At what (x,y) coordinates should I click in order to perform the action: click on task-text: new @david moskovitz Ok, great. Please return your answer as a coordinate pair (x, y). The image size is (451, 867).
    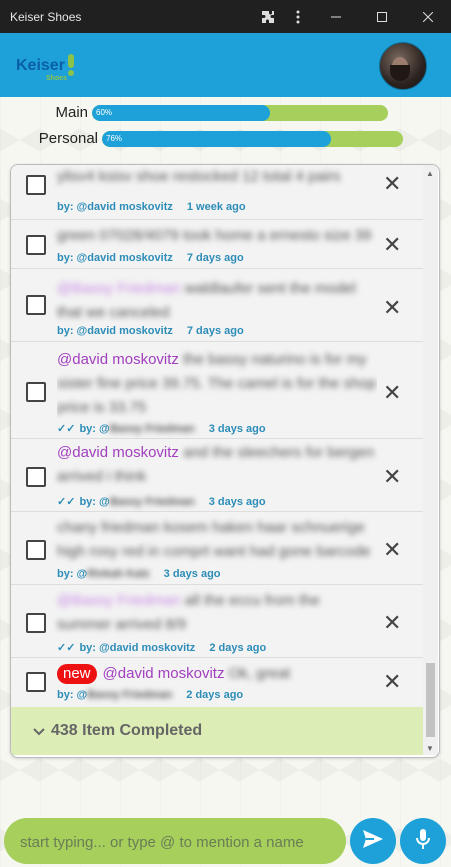
    Looking at the image, I should click on (217, 674).